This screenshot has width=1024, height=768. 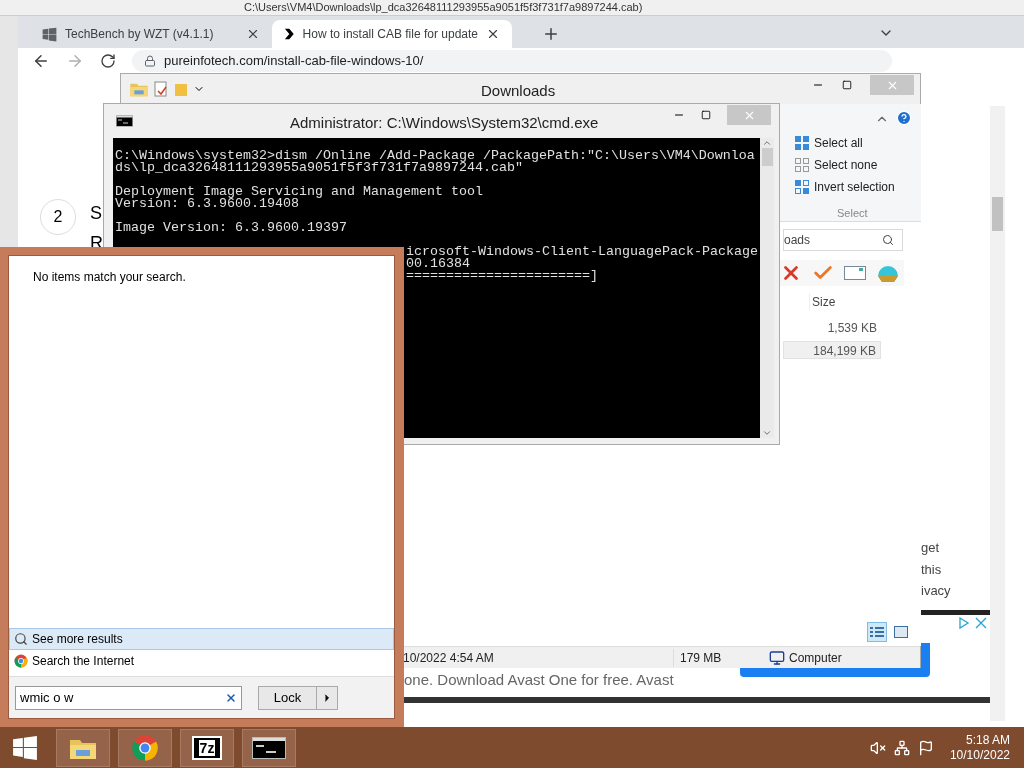 I want to click on consent-text: get, so click(x=931, y=548).